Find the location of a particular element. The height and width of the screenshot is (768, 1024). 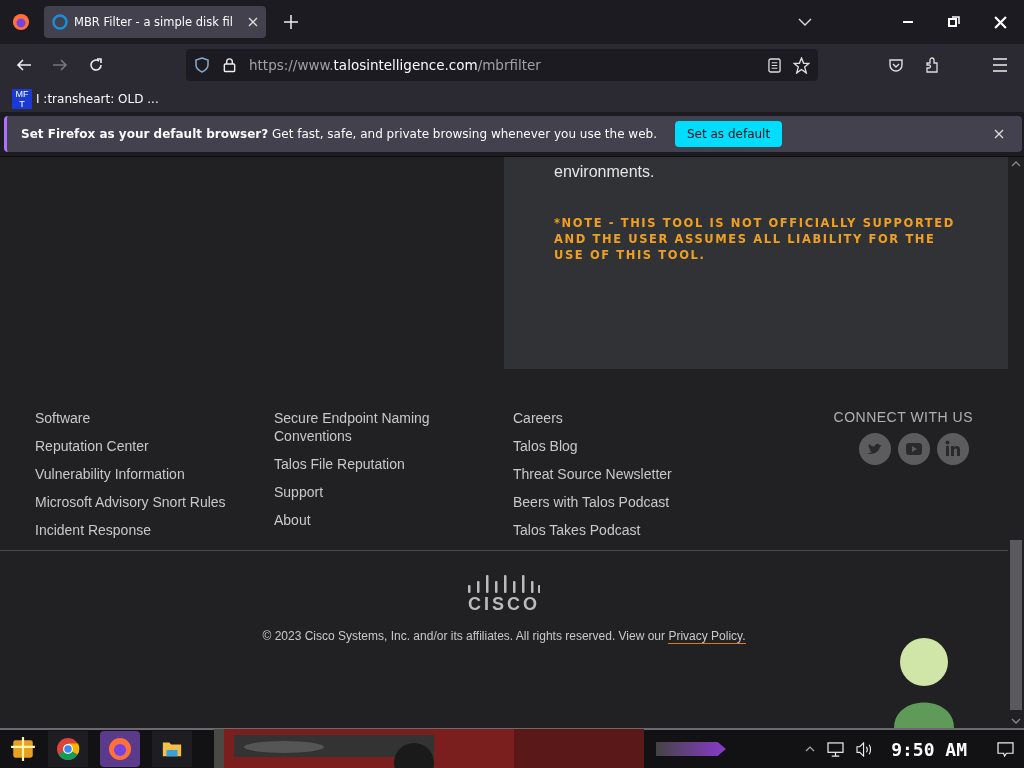

footer-link: Beers with Talos Podcast is located at coordinates (625, 502).